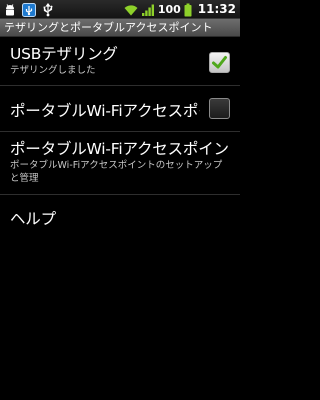 The image size is (320, 400). I want to click on clock: 11:32, so click(216, 9).